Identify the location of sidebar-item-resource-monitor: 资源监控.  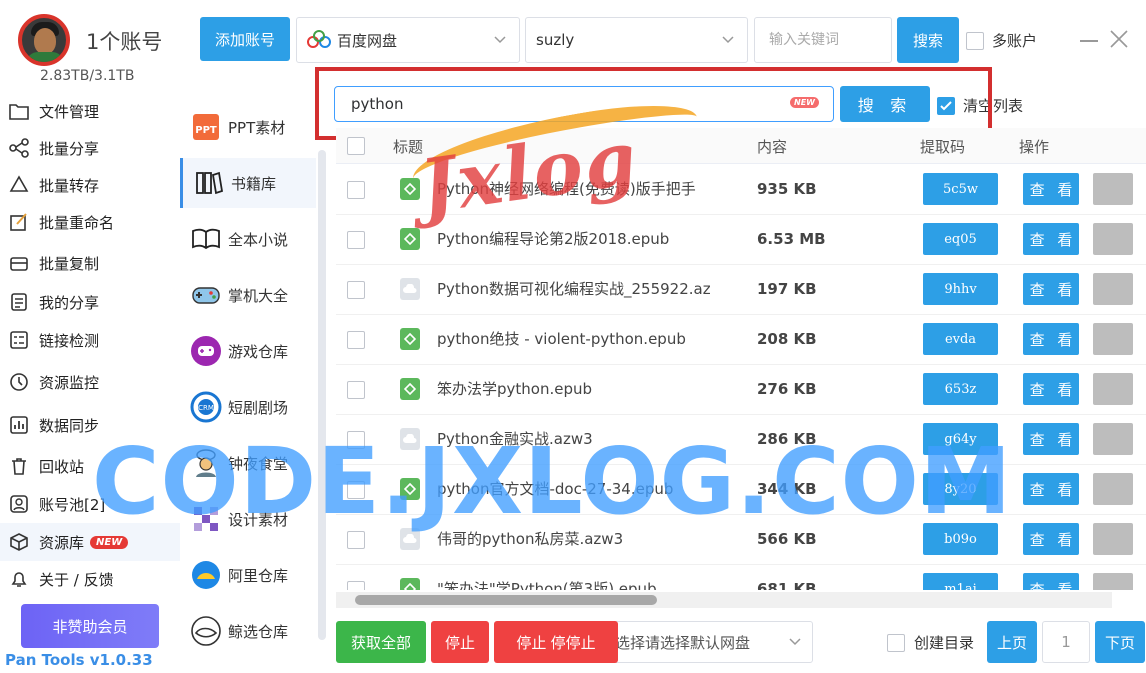
(90, 382).